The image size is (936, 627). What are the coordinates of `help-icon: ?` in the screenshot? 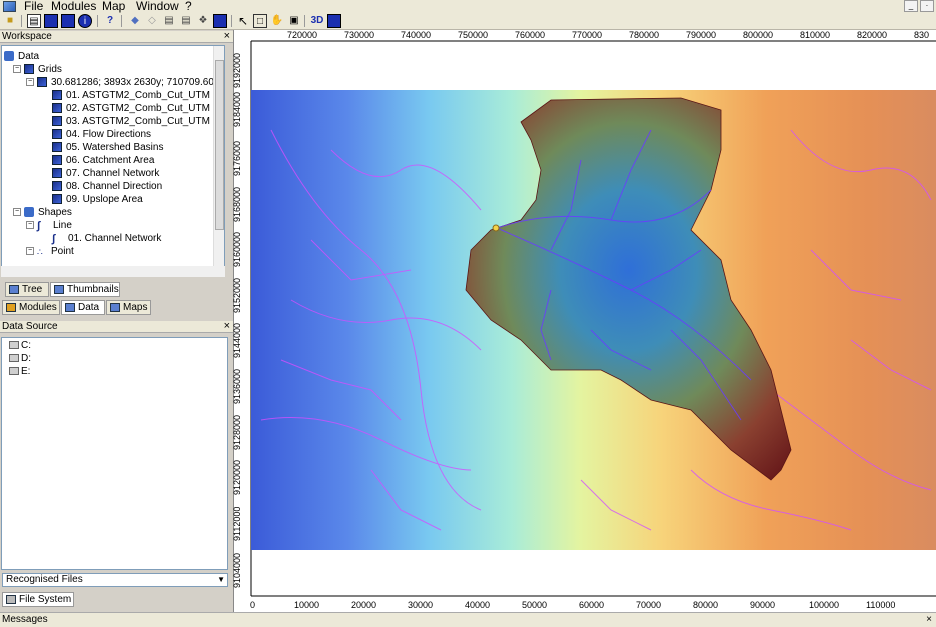 It's located at (110, 21).